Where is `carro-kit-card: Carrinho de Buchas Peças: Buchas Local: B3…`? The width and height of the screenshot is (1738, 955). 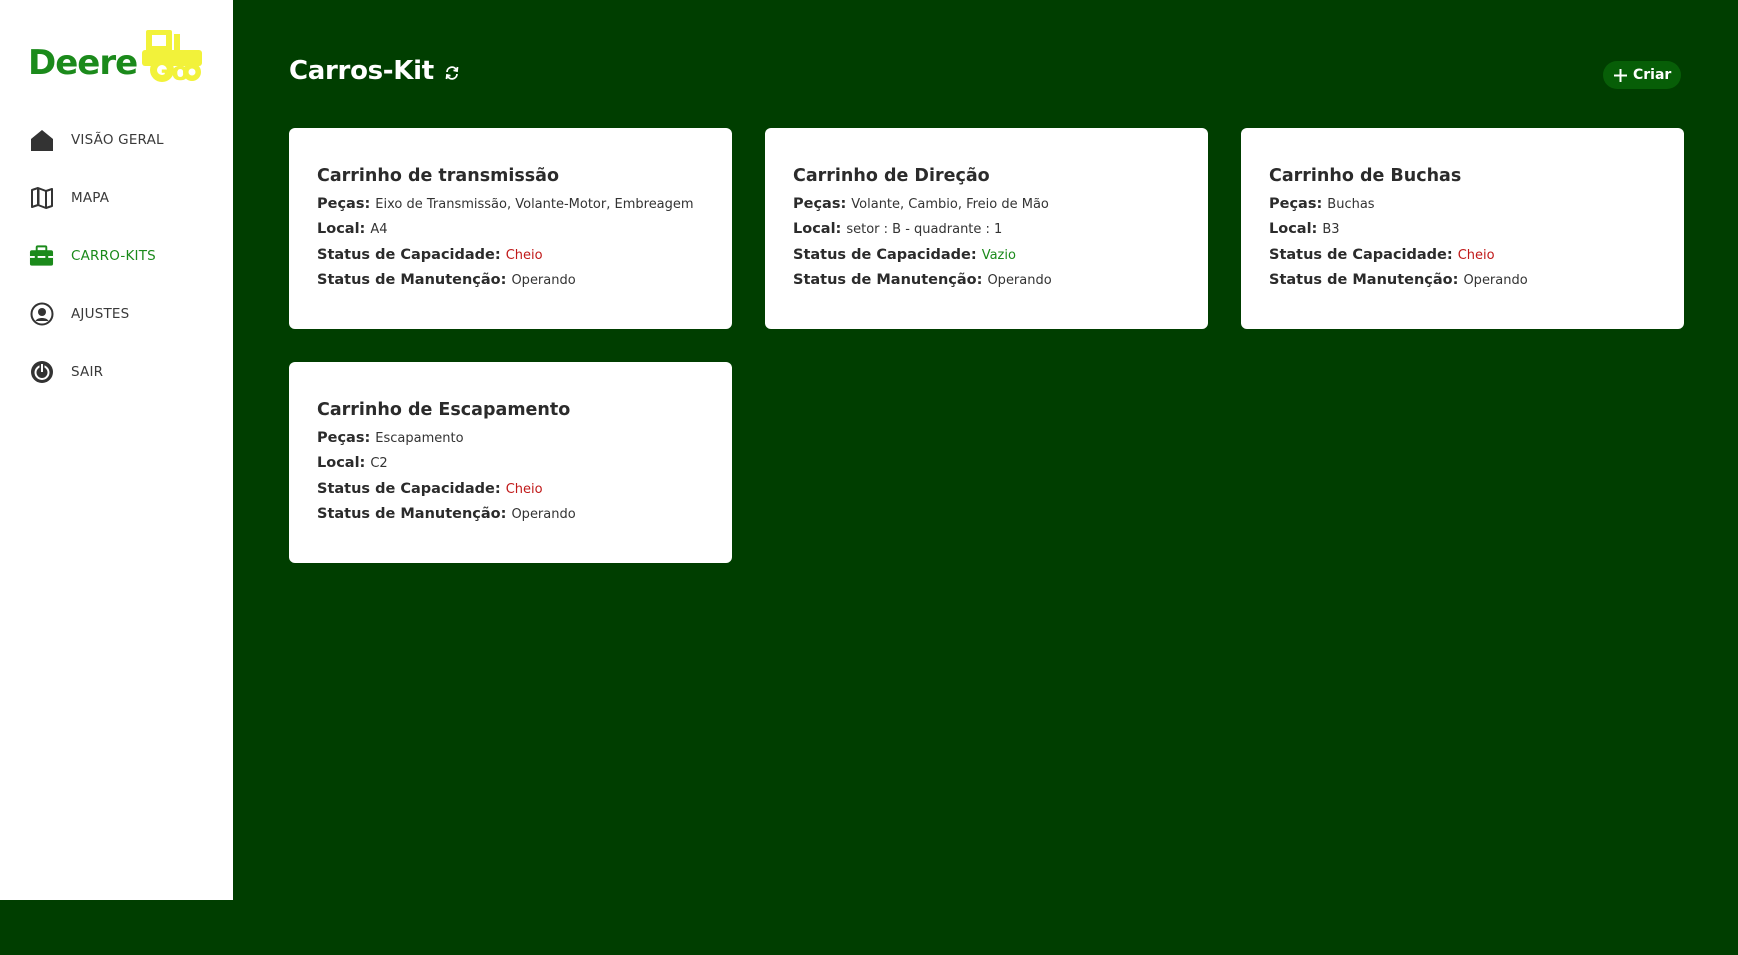
carro-kit-card: Carrinho de Buchas Peças: Buchas Local: B3… is located at coordinates (1462, 228).